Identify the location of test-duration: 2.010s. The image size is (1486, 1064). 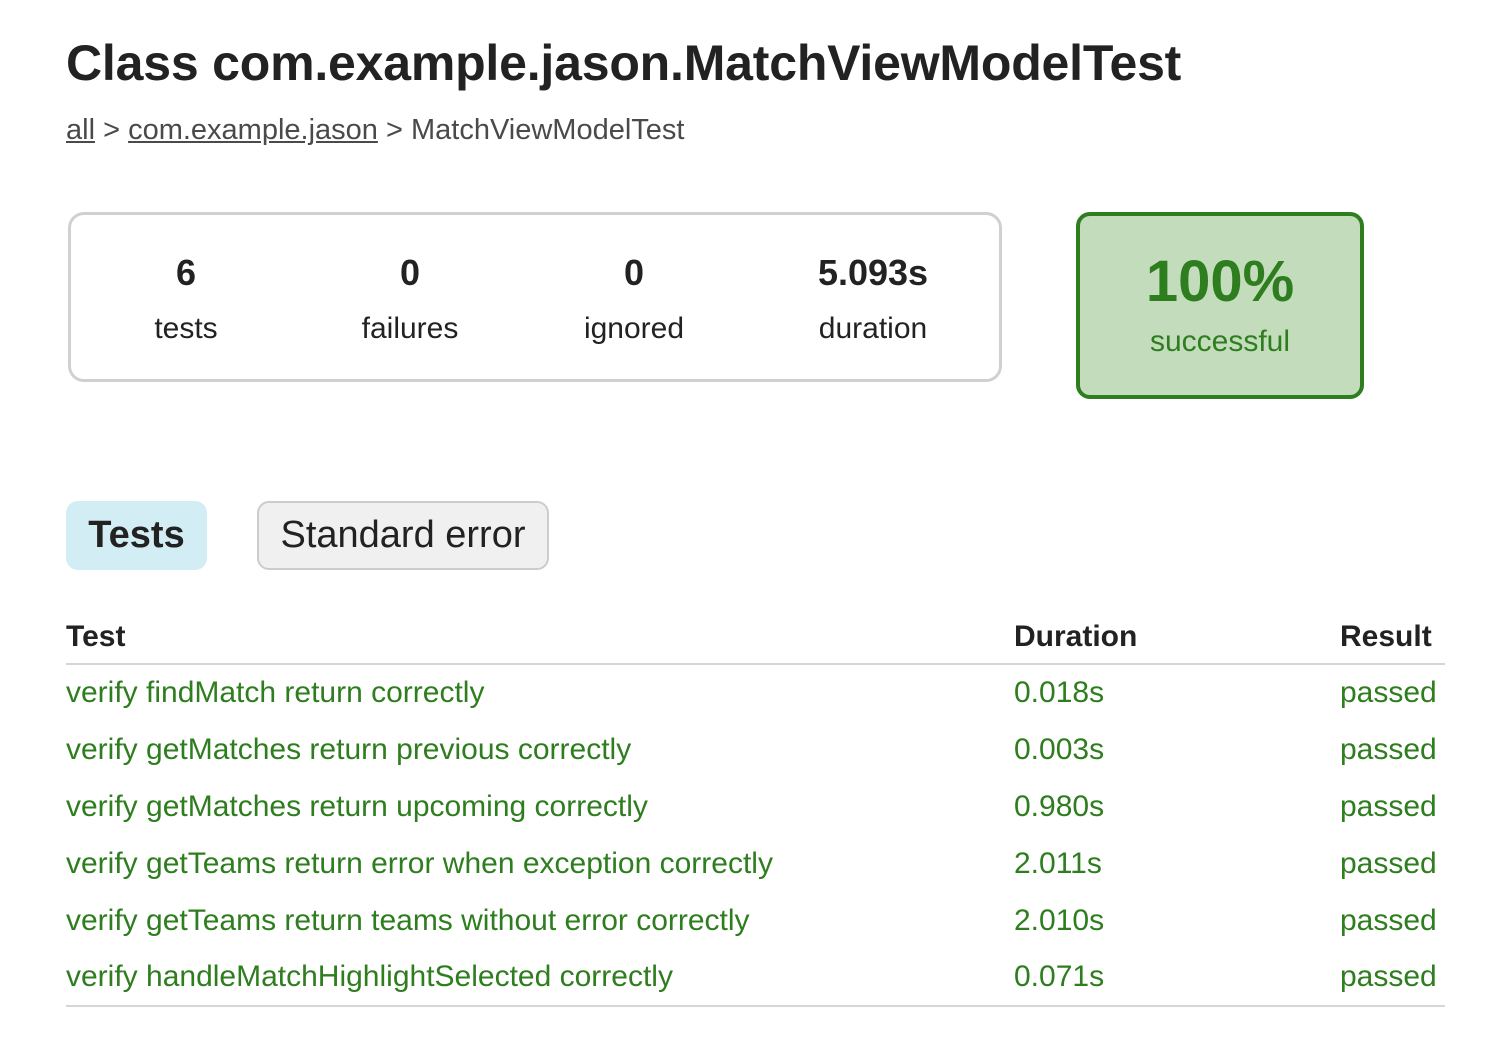
(1059, 920).